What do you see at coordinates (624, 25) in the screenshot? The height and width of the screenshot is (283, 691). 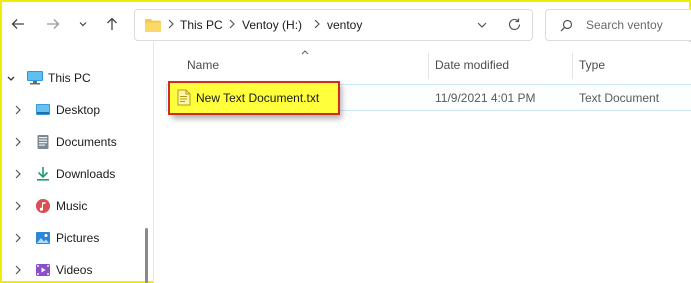 I see `search-placeholder: Search ventoy` at bounding box center [624, 25].